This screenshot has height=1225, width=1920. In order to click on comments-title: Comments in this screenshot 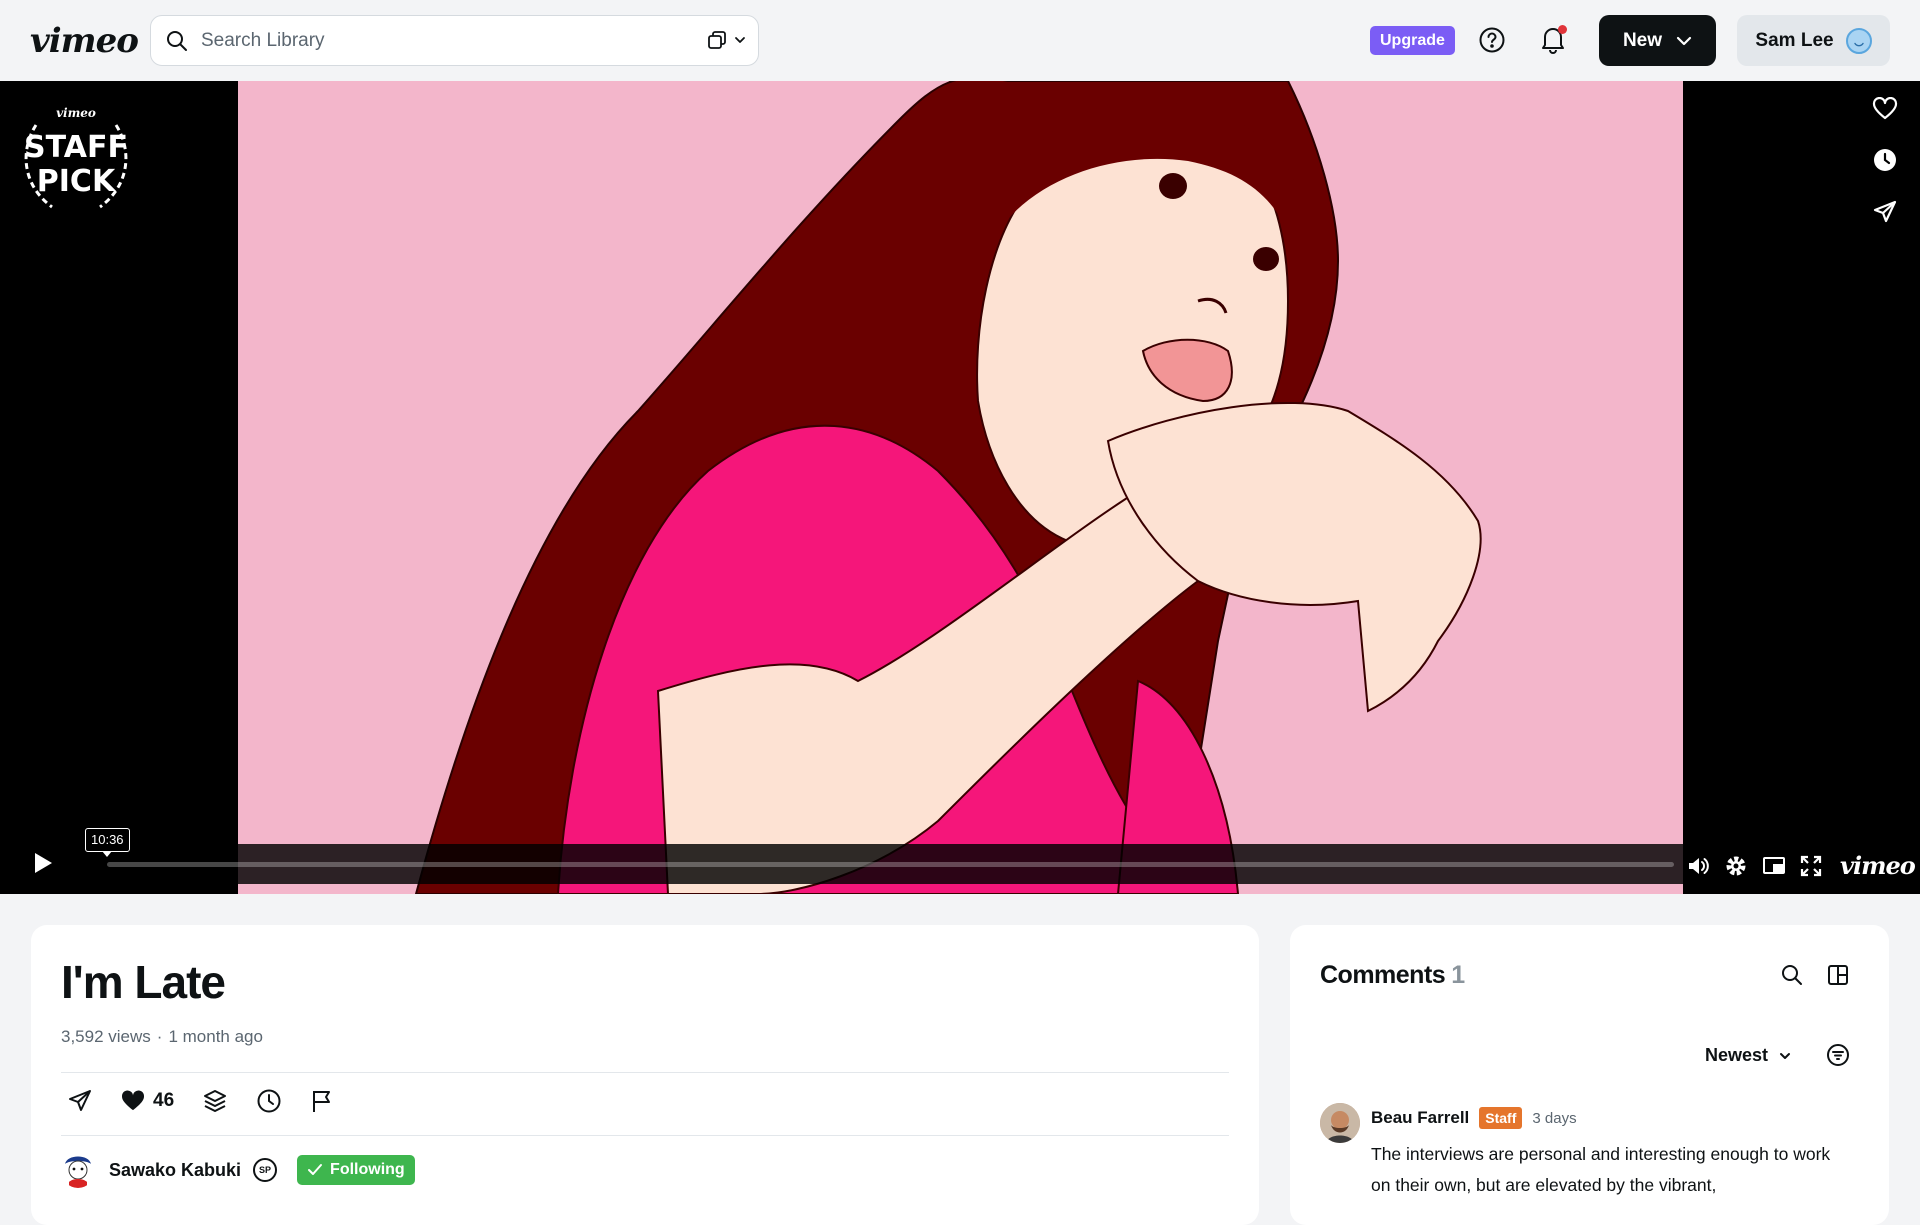, I will do `click(1383, 975)`.